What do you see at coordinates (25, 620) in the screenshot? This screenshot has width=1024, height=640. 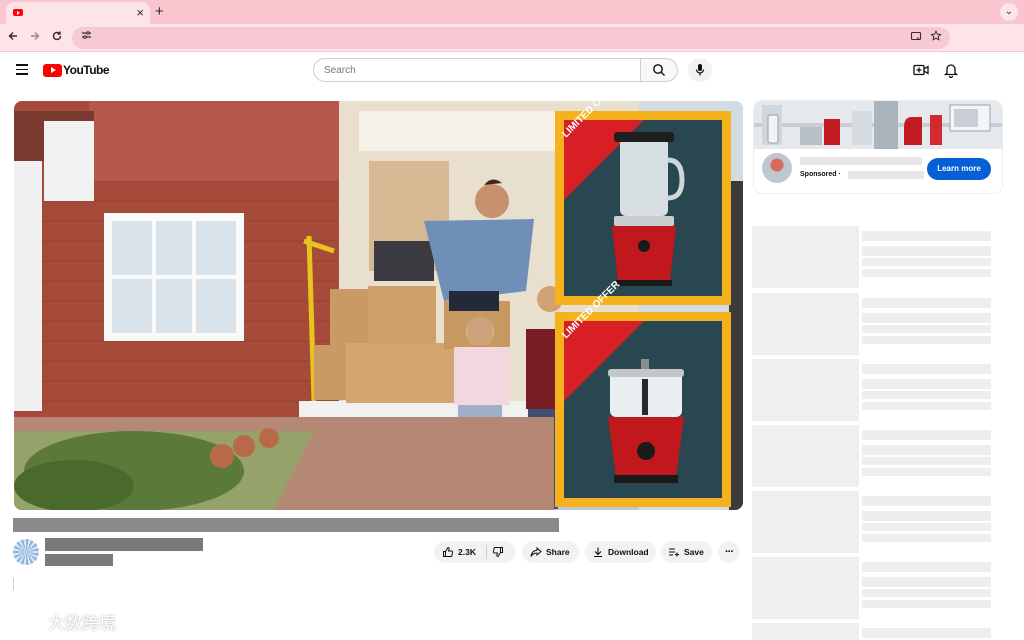 I see `watermark-logo-icon` at bounding box center [25, 620].